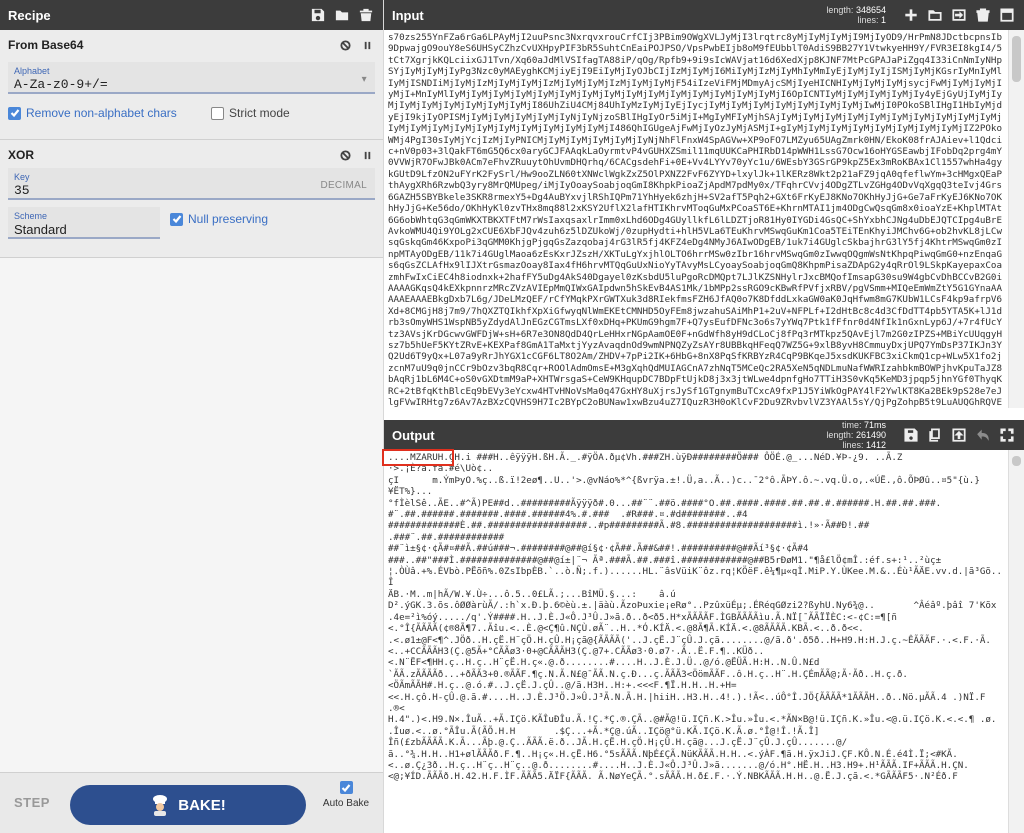 The height and width of the screenshot is (833, 1024). I want to click on move-to-input-icon, so click(959, 435).